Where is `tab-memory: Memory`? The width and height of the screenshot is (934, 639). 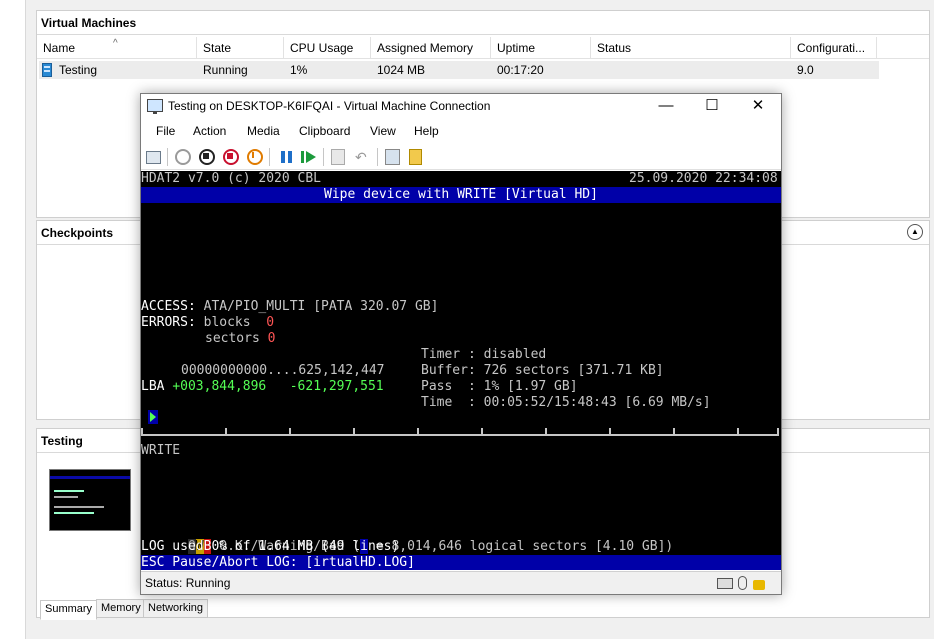 tab-memory: Memory is located at coordinates (121, 608).